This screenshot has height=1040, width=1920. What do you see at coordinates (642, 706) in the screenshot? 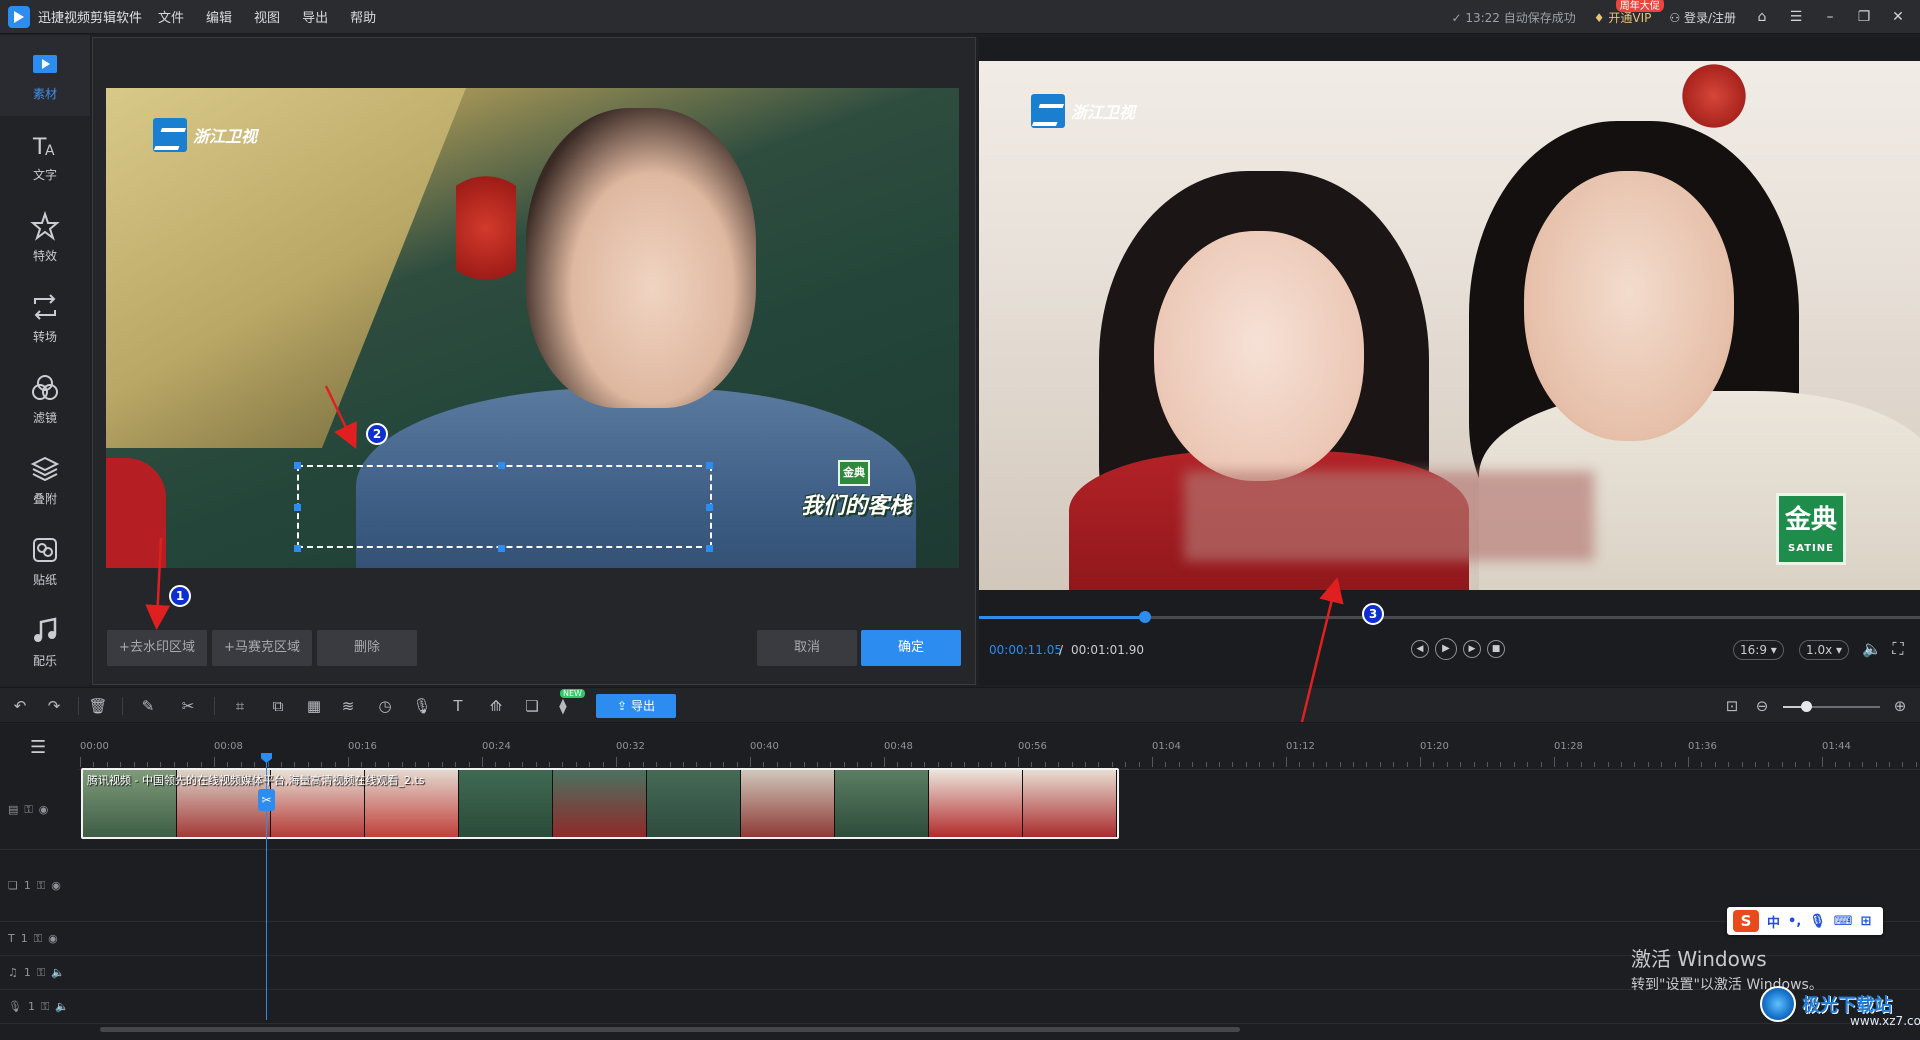
I see `export-label: 导出` at bounding box center [642, 706].